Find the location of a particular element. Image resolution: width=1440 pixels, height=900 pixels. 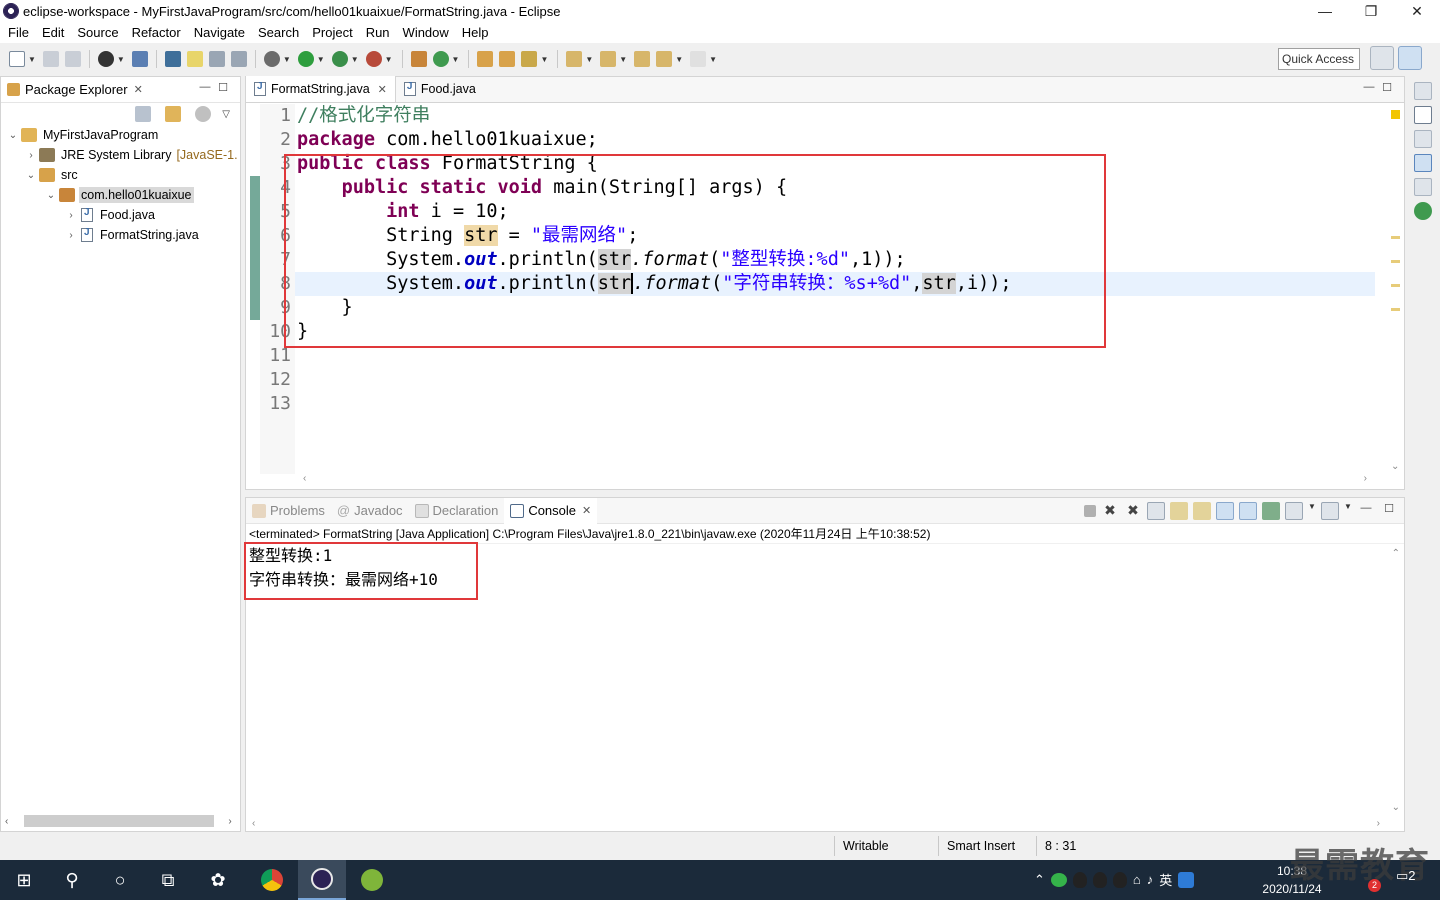

back-dropdown-icon: ▼ is located at coordinates (679, 59).